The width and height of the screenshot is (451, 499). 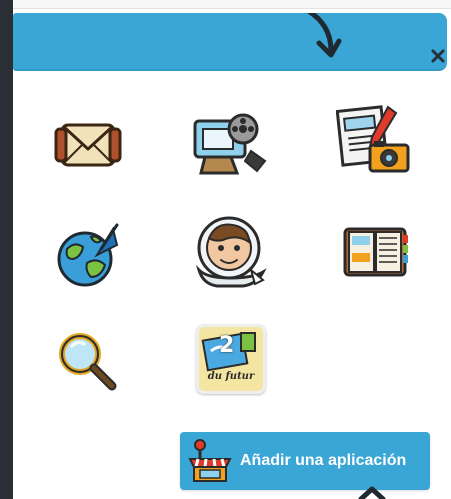 I want to click on close-icon, so click(x=438, y=56).